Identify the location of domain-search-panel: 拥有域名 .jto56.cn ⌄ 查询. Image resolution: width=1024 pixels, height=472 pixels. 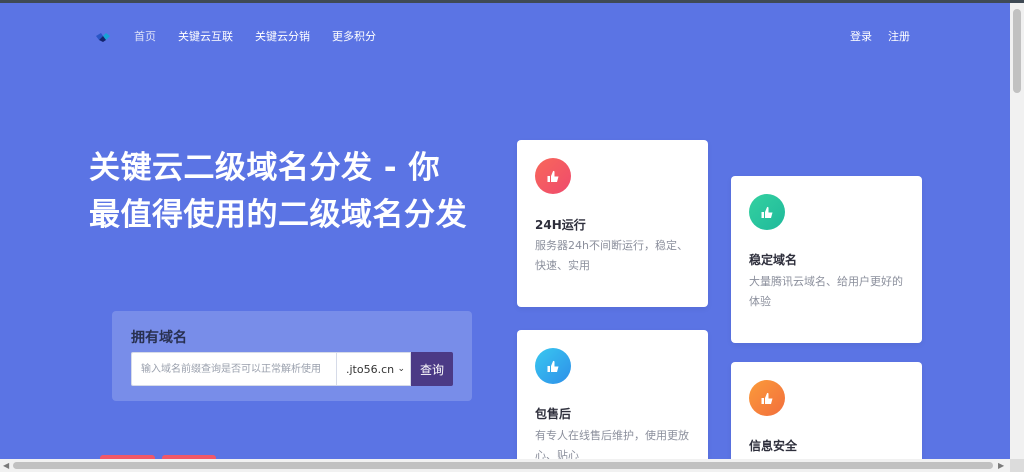
(292, 356).